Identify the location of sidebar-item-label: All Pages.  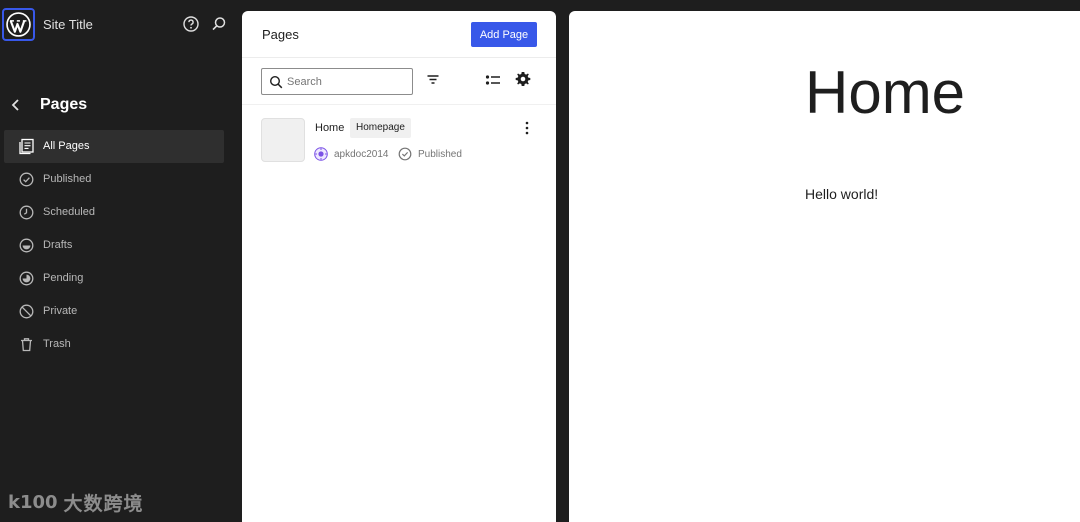
(66, 146).